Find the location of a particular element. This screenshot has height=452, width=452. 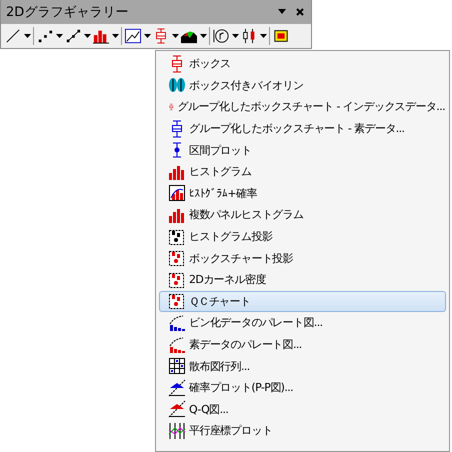

menu-item: ヒストグラム投影 is located at coordinates (302, 237).